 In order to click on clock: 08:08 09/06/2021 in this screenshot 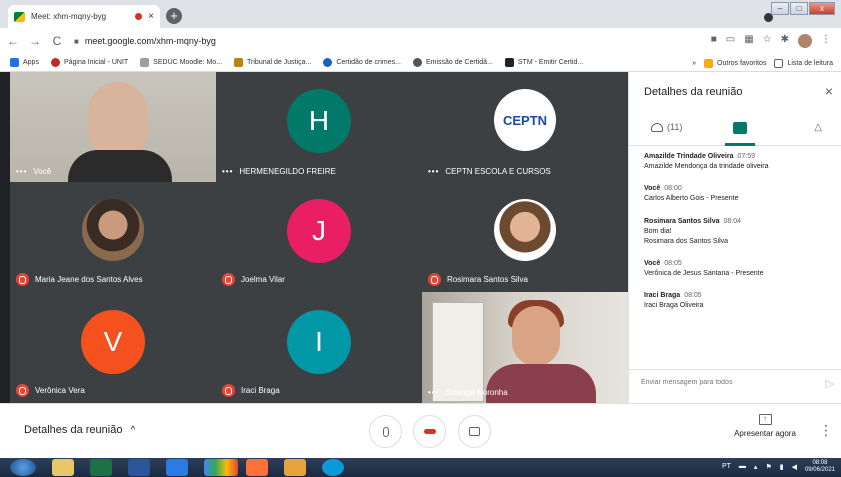, I will do `click(820, 466)`.